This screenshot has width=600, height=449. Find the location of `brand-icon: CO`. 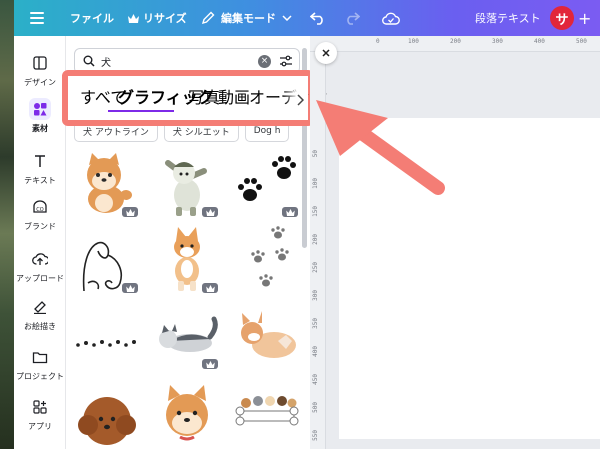

brand-icon: CO is located at coordinates (40, 207).